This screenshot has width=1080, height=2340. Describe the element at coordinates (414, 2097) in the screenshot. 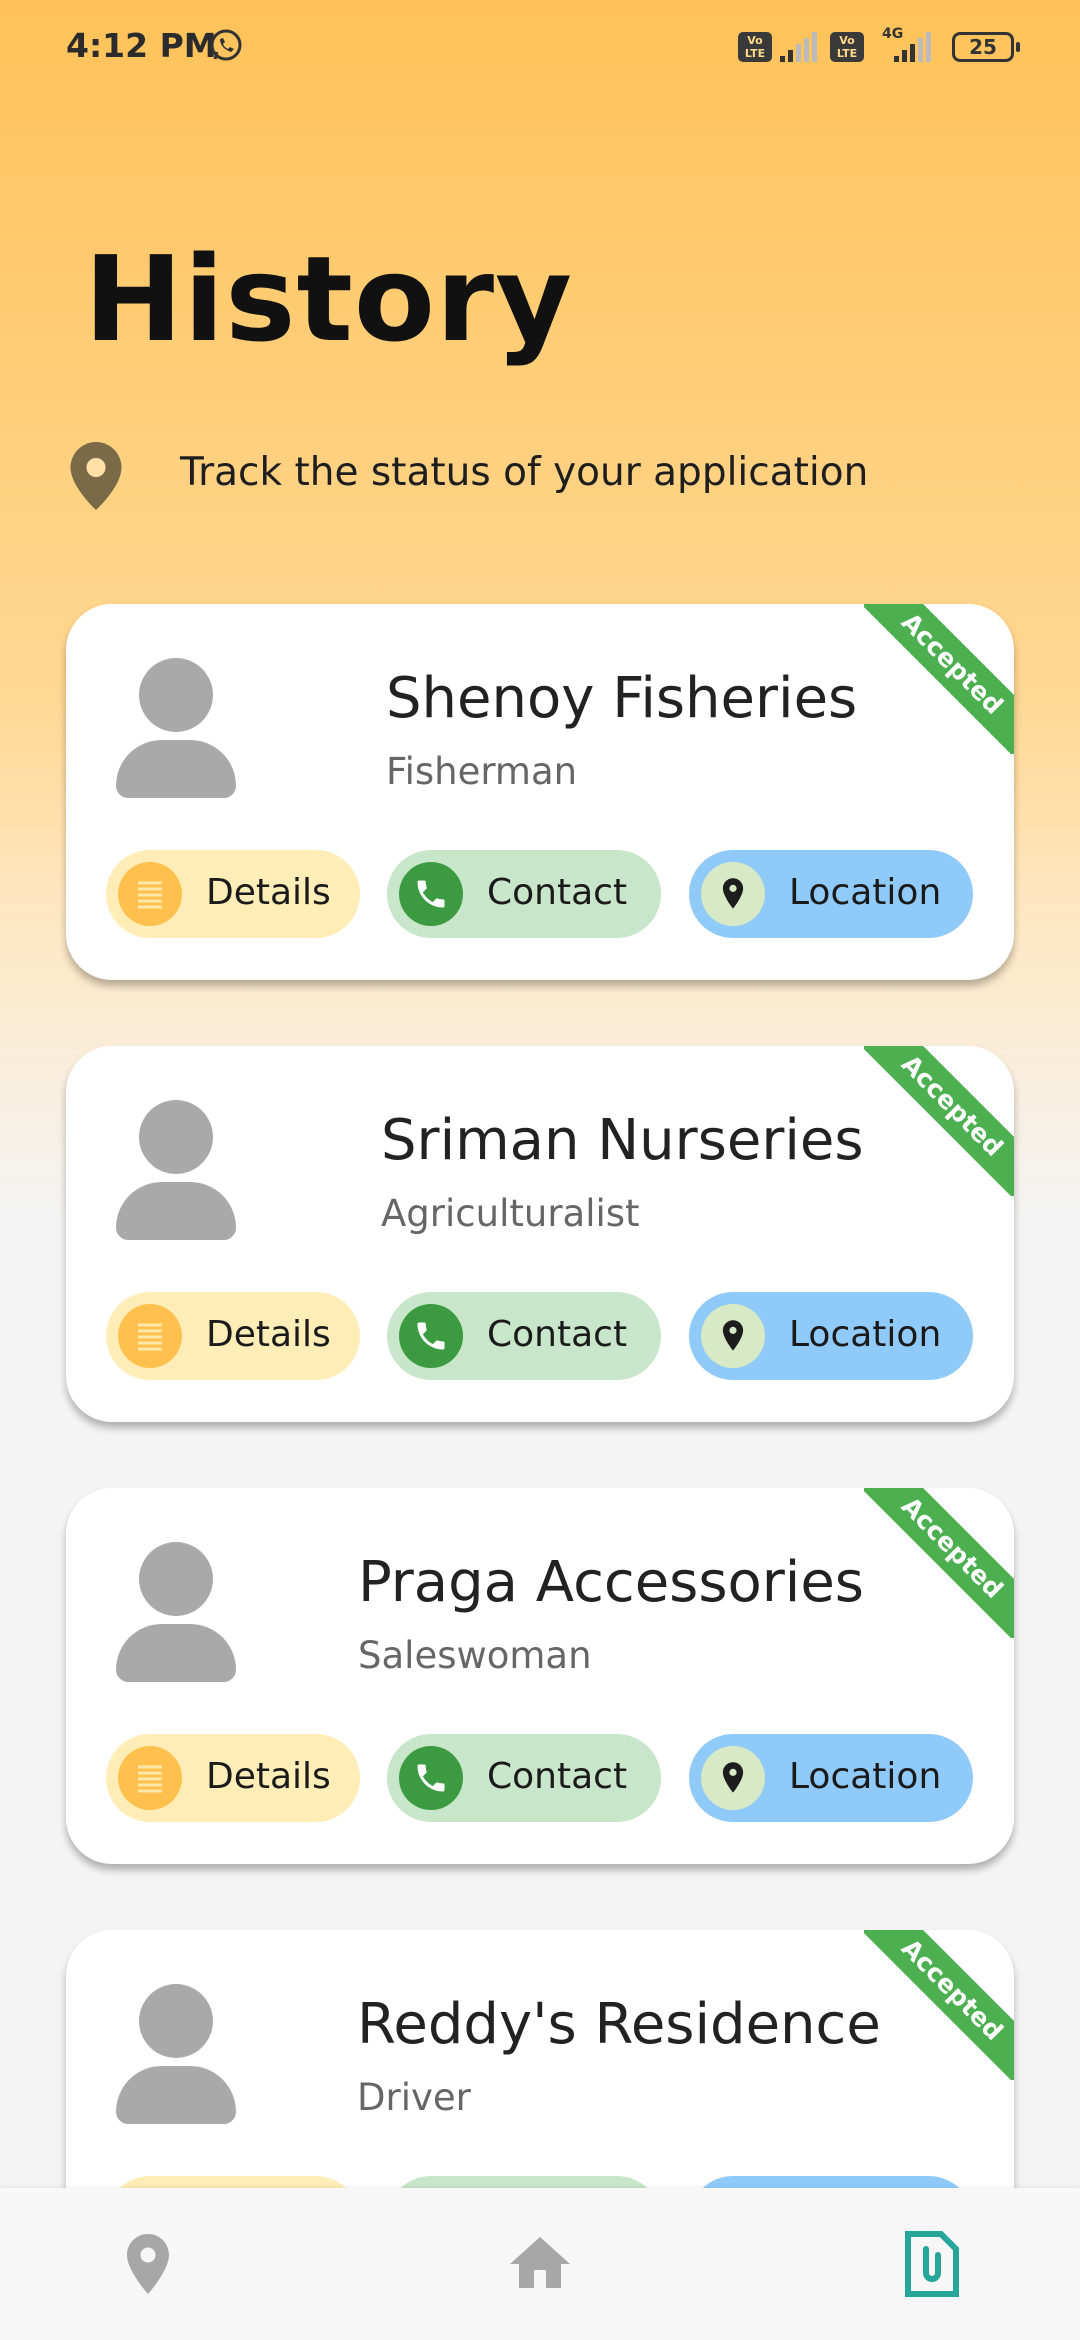

I see `applicant-role: Driver` at that location.